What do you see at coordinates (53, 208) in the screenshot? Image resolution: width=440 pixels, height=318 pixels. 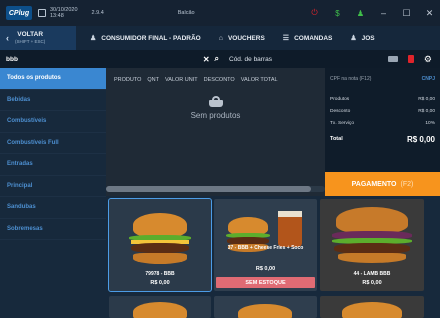 I see `sidebar-item-sandwiches: Sandubas` at bounding box center [53, 208].